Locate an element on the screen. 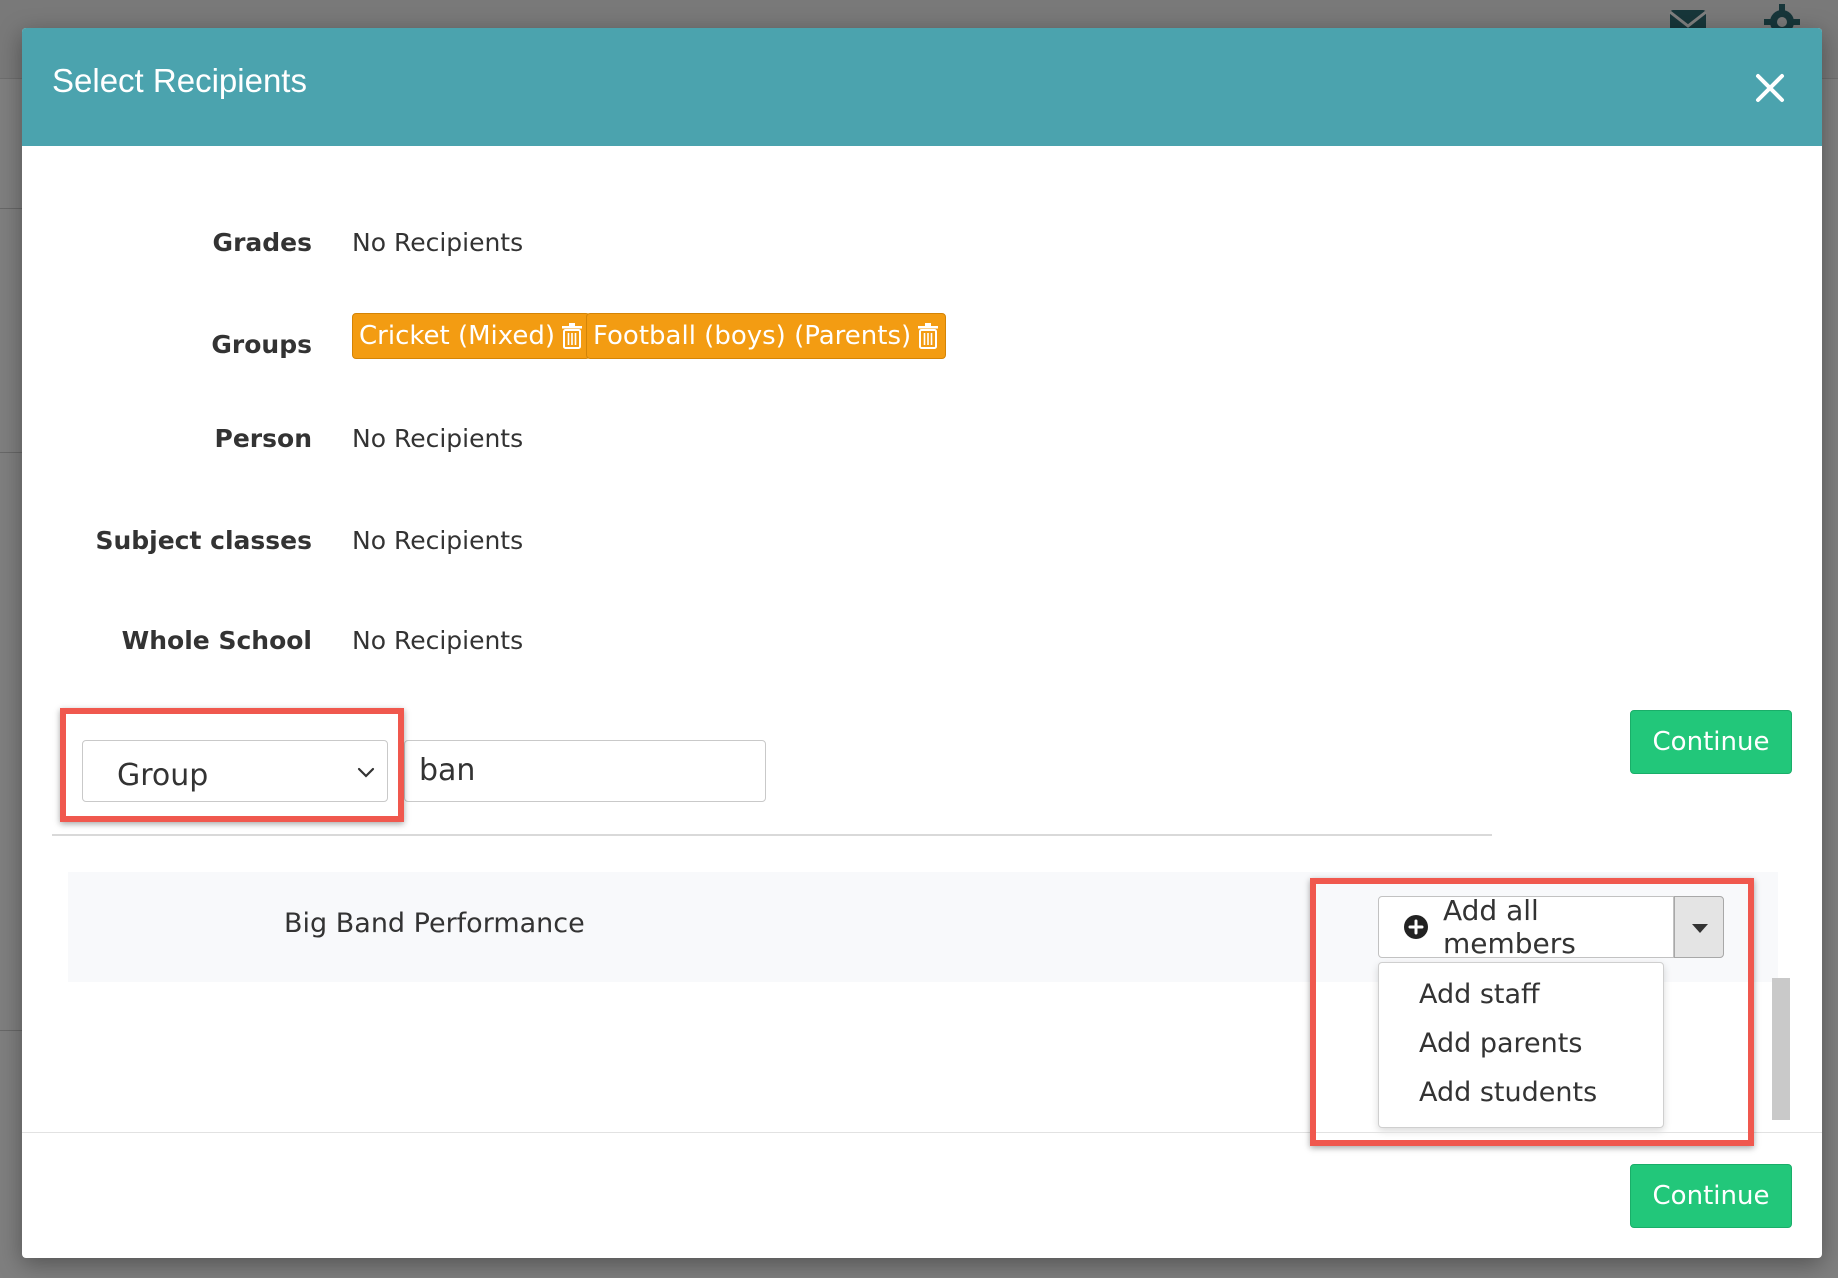 This screenshot has height=1278, width=1838. continue-button-footer: Continue is located at coordinates (1711, 1196).